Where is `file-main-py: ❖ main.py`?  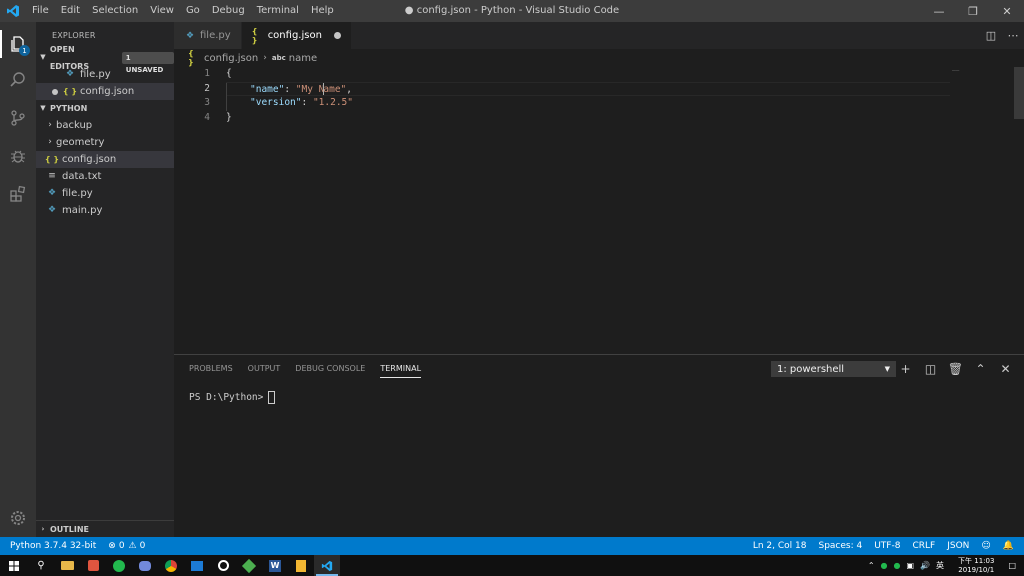
file-main-py: ❖ main.py is located at coordinates (105, 210).